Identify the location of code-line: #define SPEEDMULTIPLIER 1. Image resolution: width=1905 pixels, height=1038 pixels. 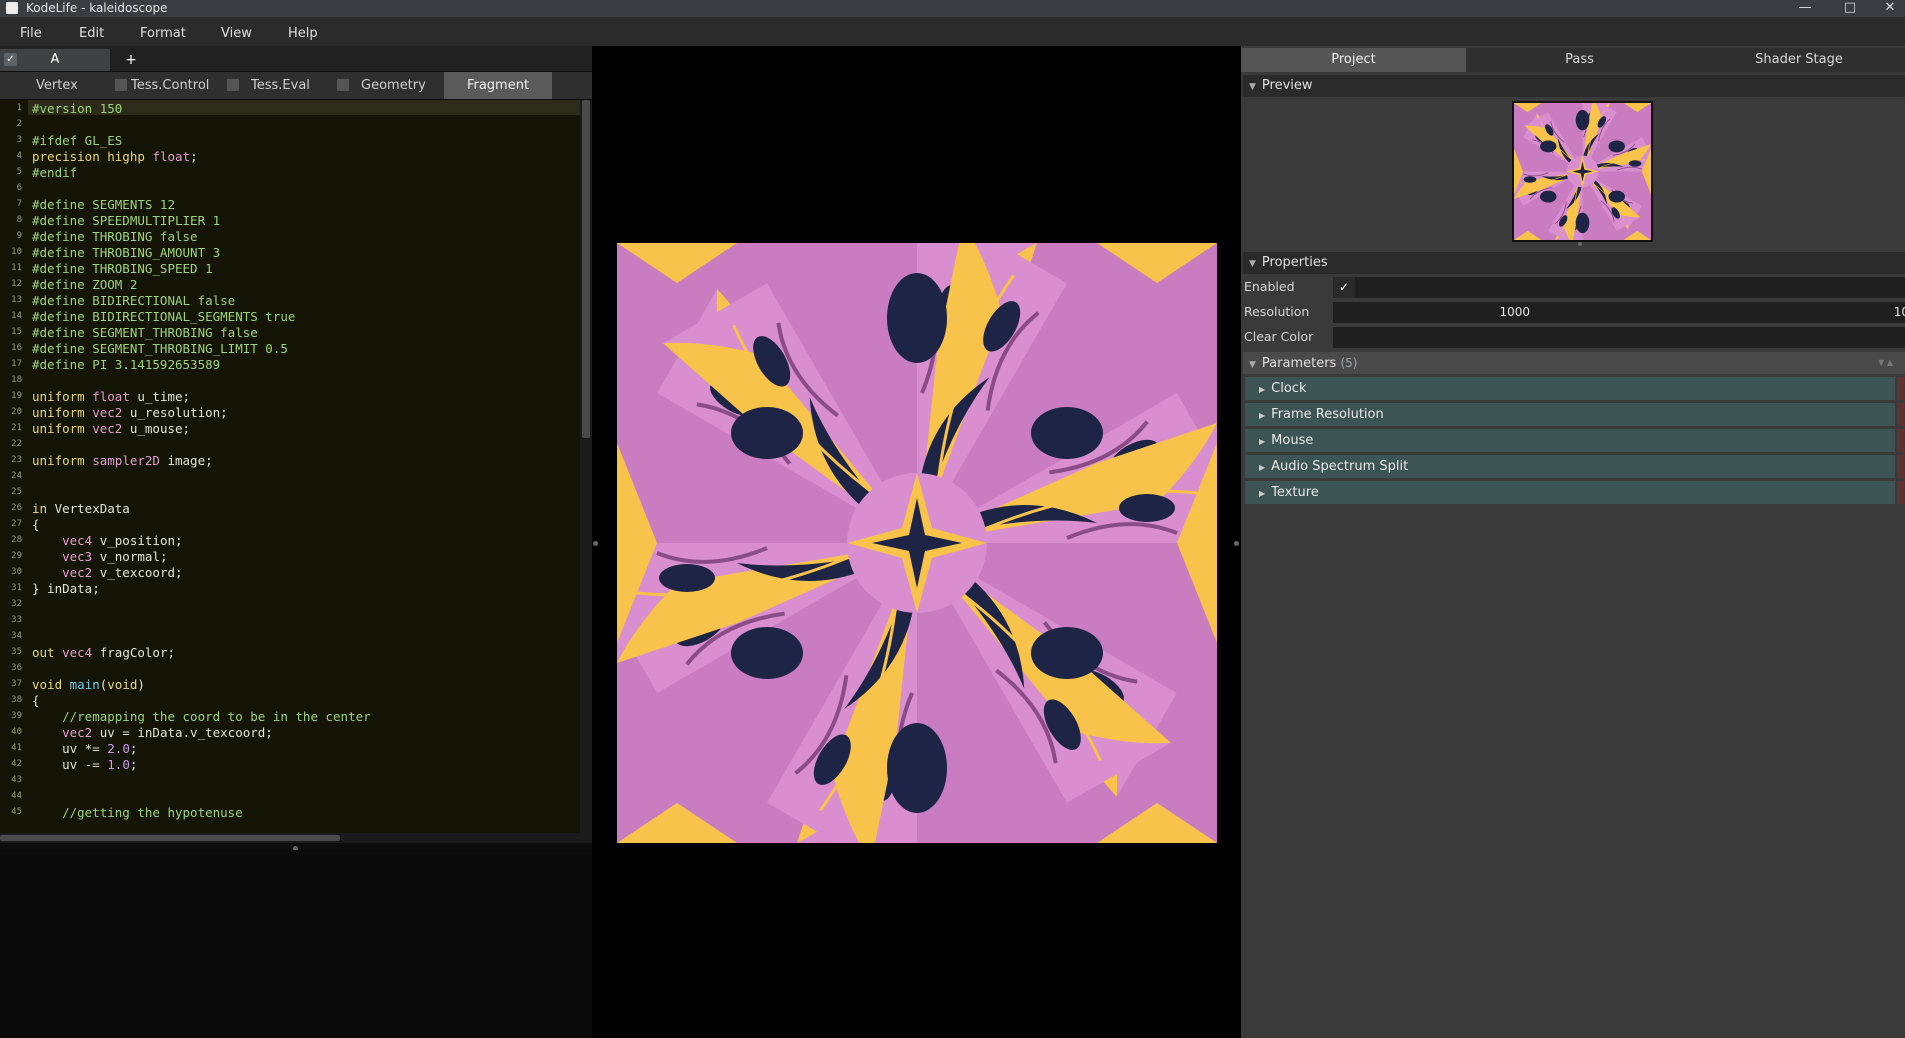
(126, 220).